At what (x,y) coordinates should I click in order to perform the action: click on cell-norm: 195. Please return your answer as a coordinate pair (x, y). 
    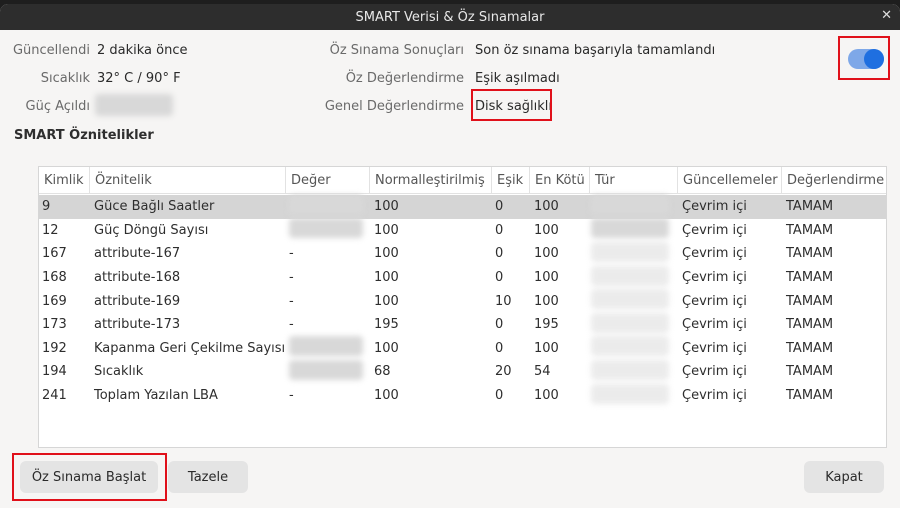
    Looking at the image, I should click on (386, 325).